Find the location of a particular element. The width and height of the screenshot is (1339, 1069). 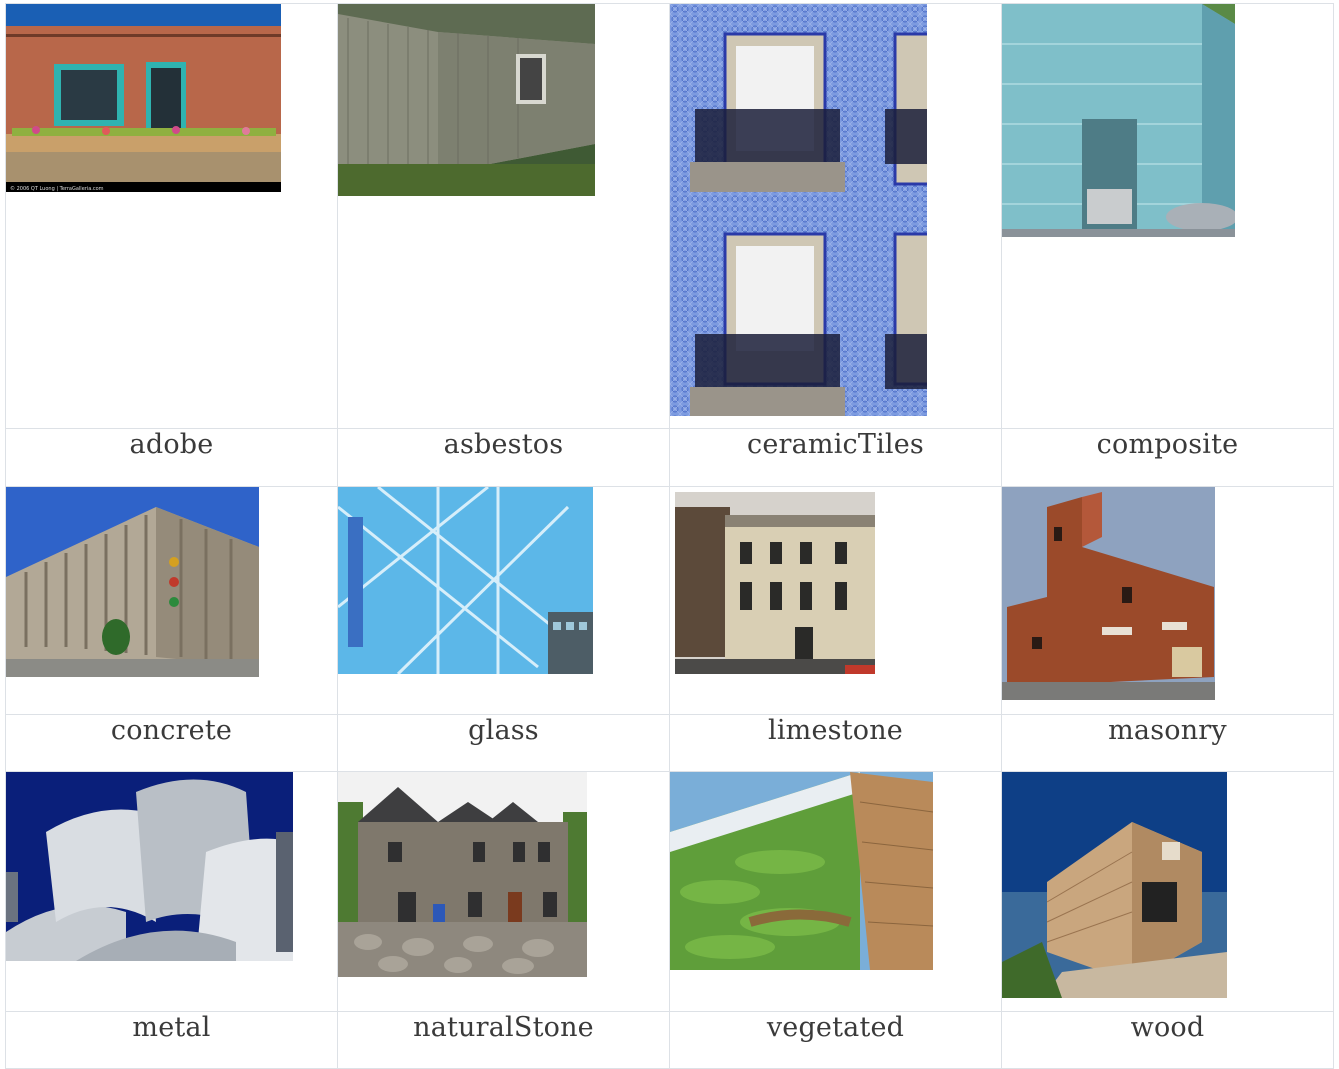

label-wood: wood is located at coordinates (1167, 1040).